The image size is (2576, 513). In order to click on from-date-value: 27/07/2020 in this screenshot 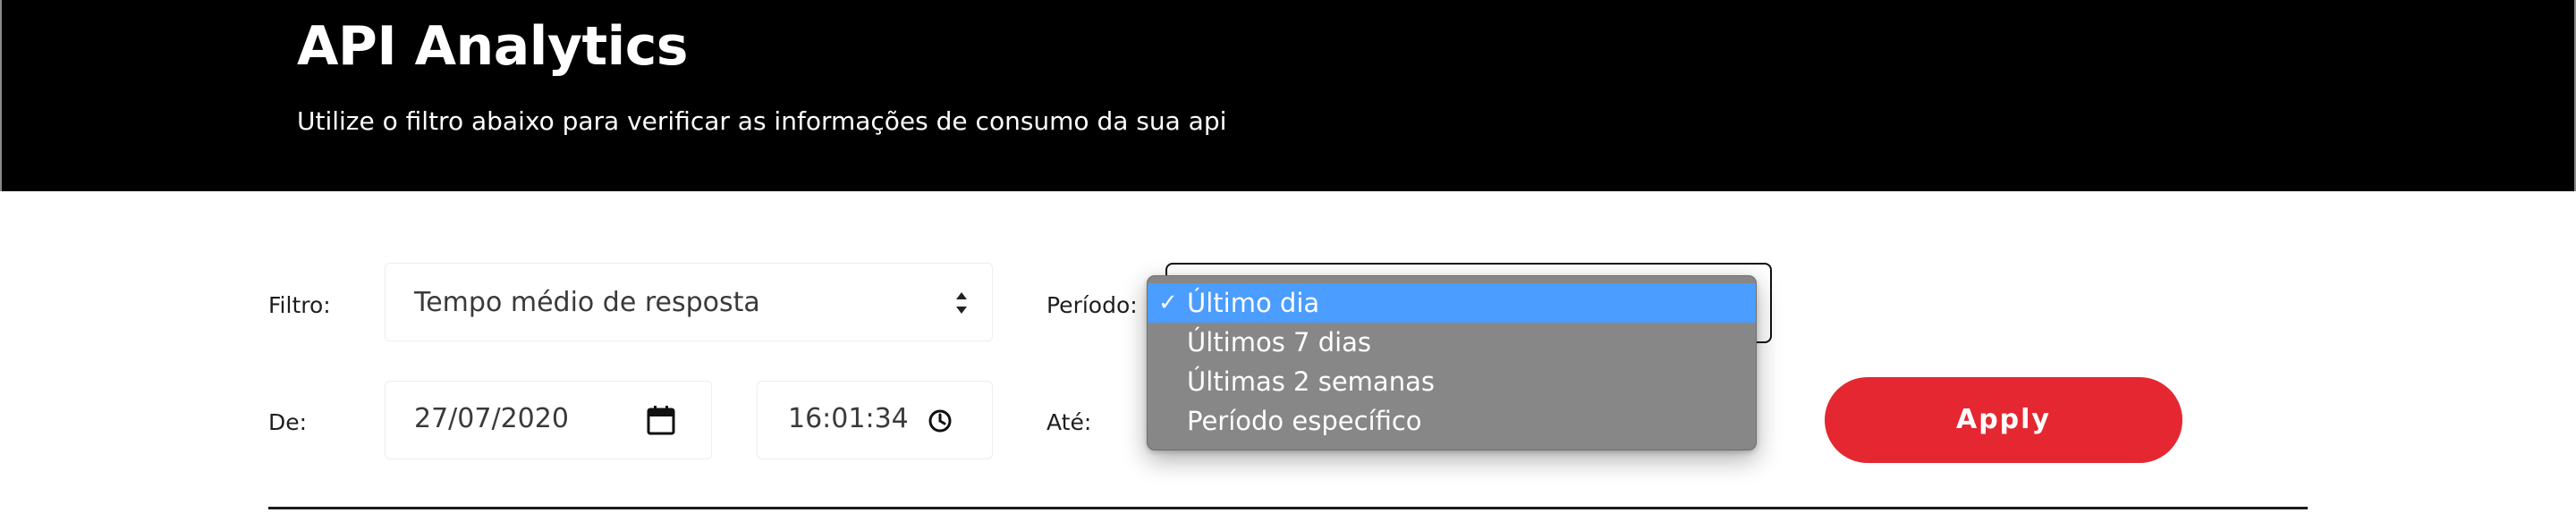, I will do `click(491, 418)`.